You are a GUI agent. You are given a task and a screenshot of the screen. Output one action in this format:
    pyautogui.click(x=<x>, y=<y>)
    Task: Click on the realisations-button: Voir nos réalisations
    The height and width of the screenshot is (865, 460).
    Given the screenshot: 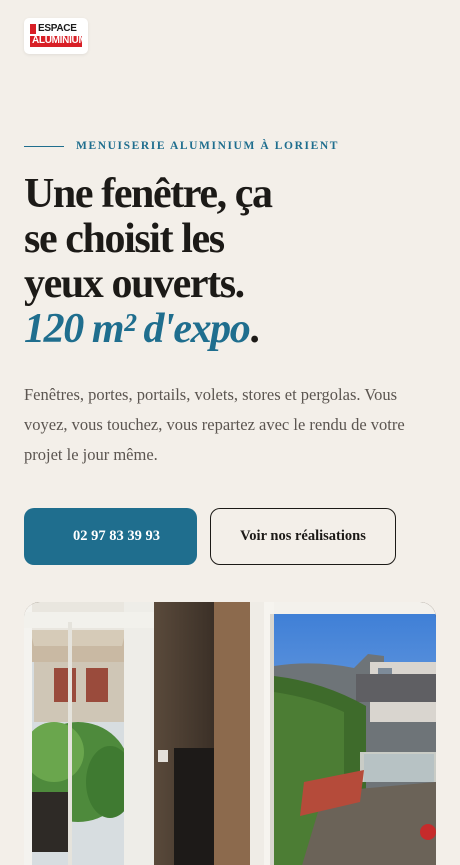 What is the action you would take?
    pyautogui.click(x=303, y=536)
    